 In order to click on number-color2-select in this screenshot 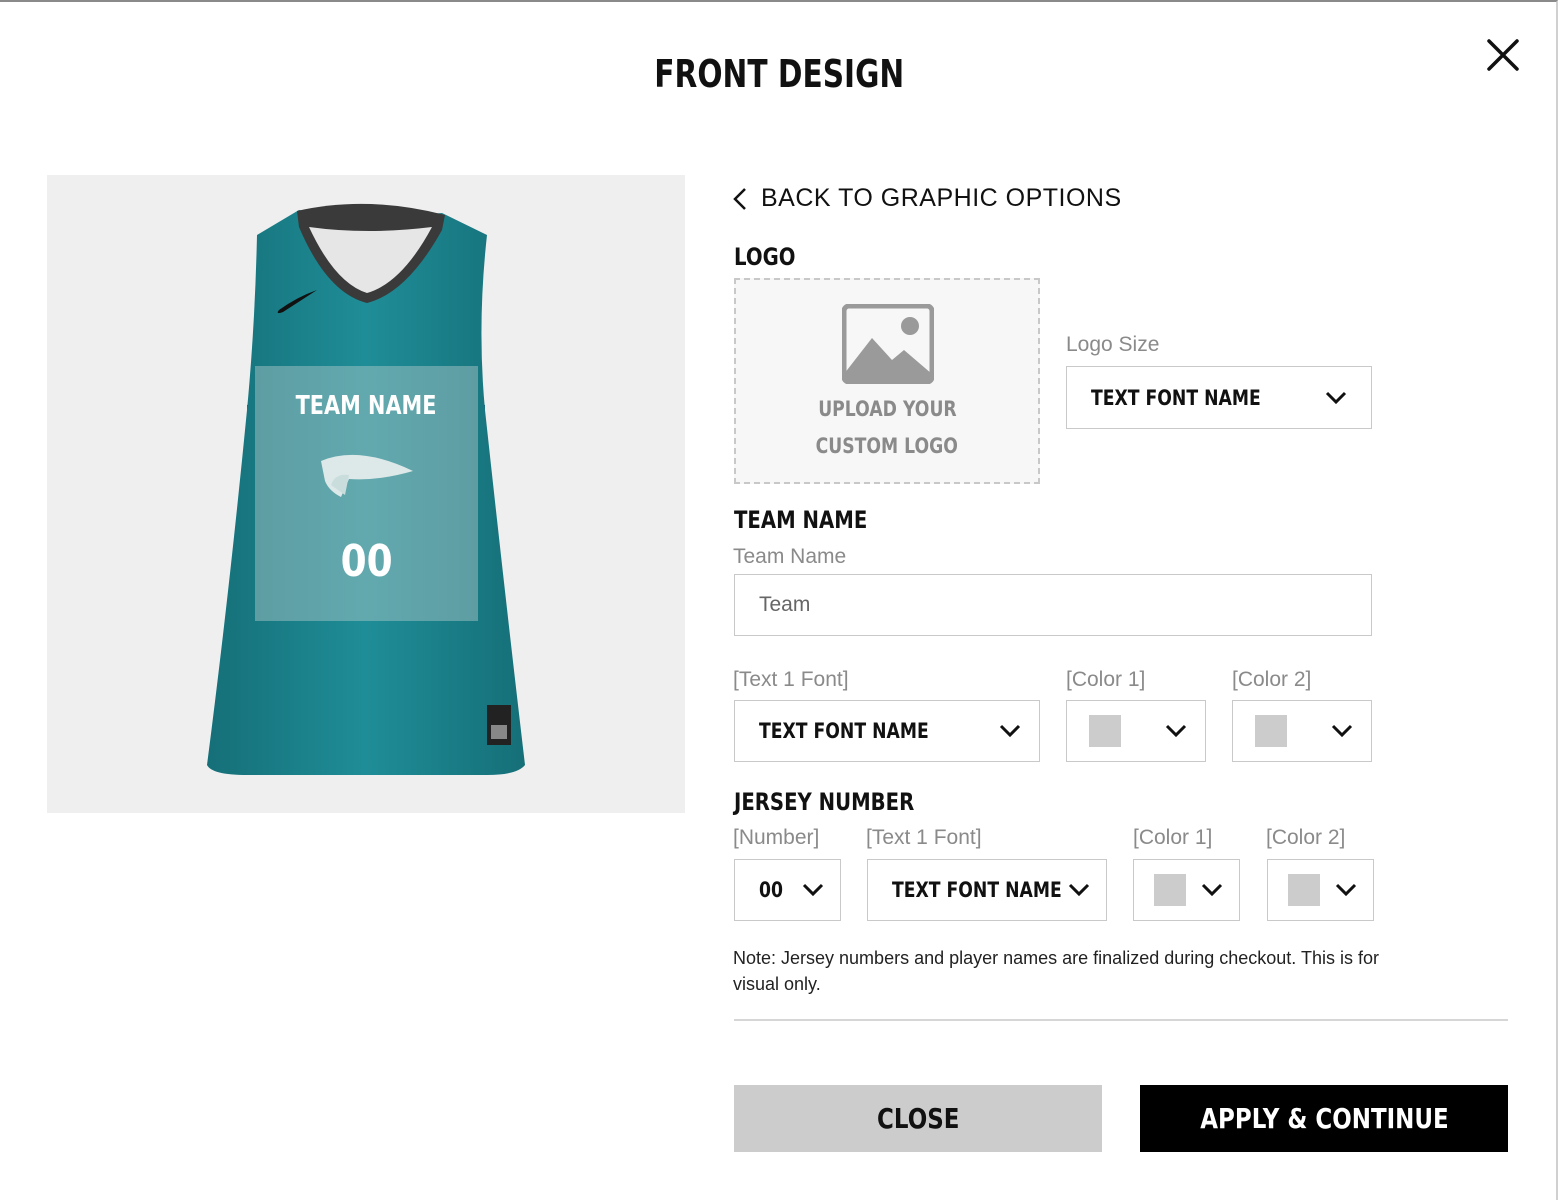, I will do `click(1320, 890)`.